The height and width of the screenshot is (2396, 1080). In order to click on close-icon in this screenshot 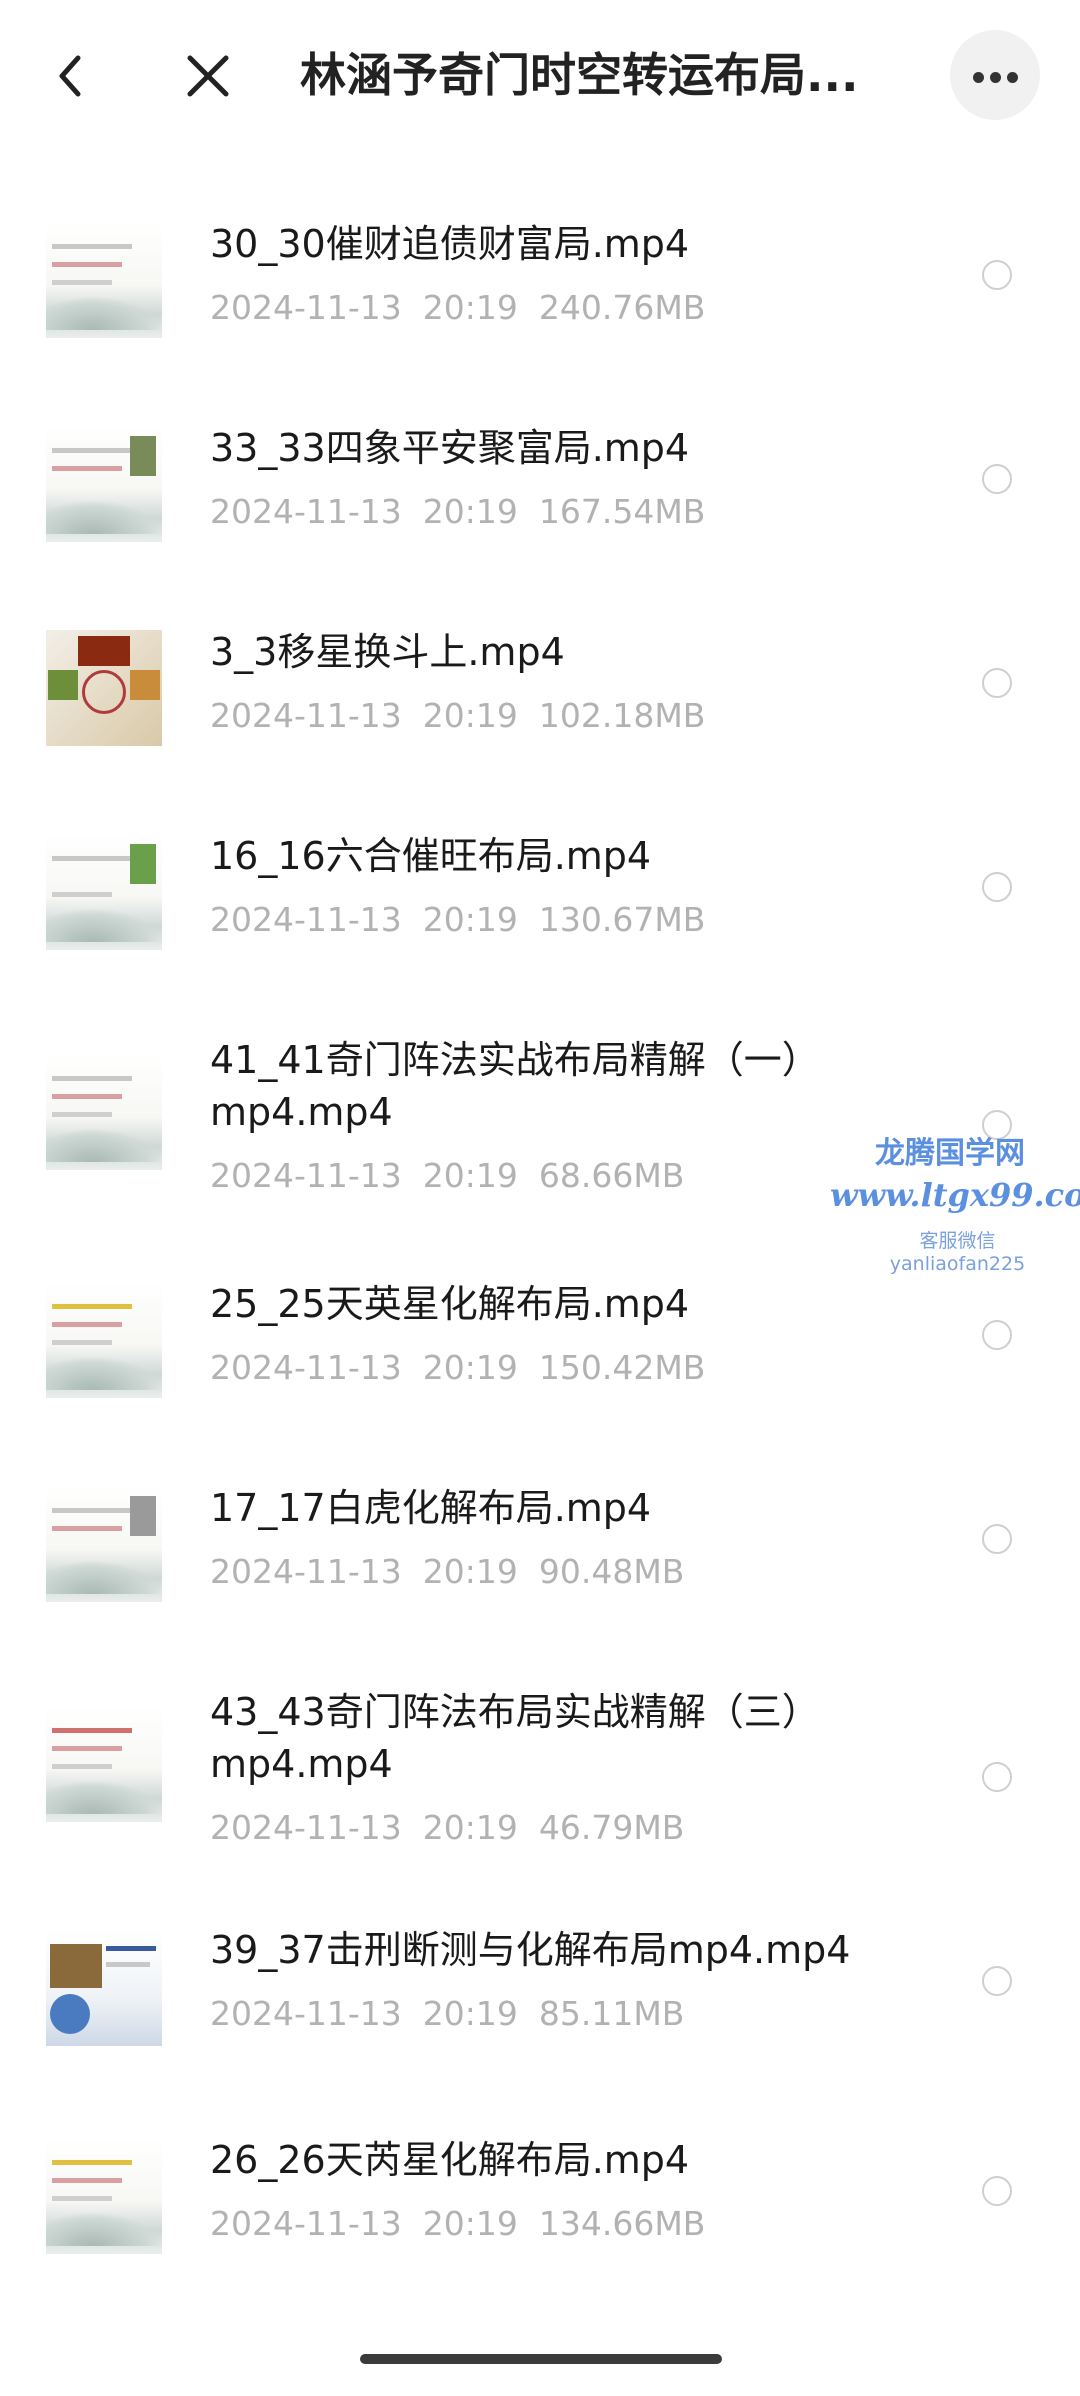, I will do `click(208, 76)`.